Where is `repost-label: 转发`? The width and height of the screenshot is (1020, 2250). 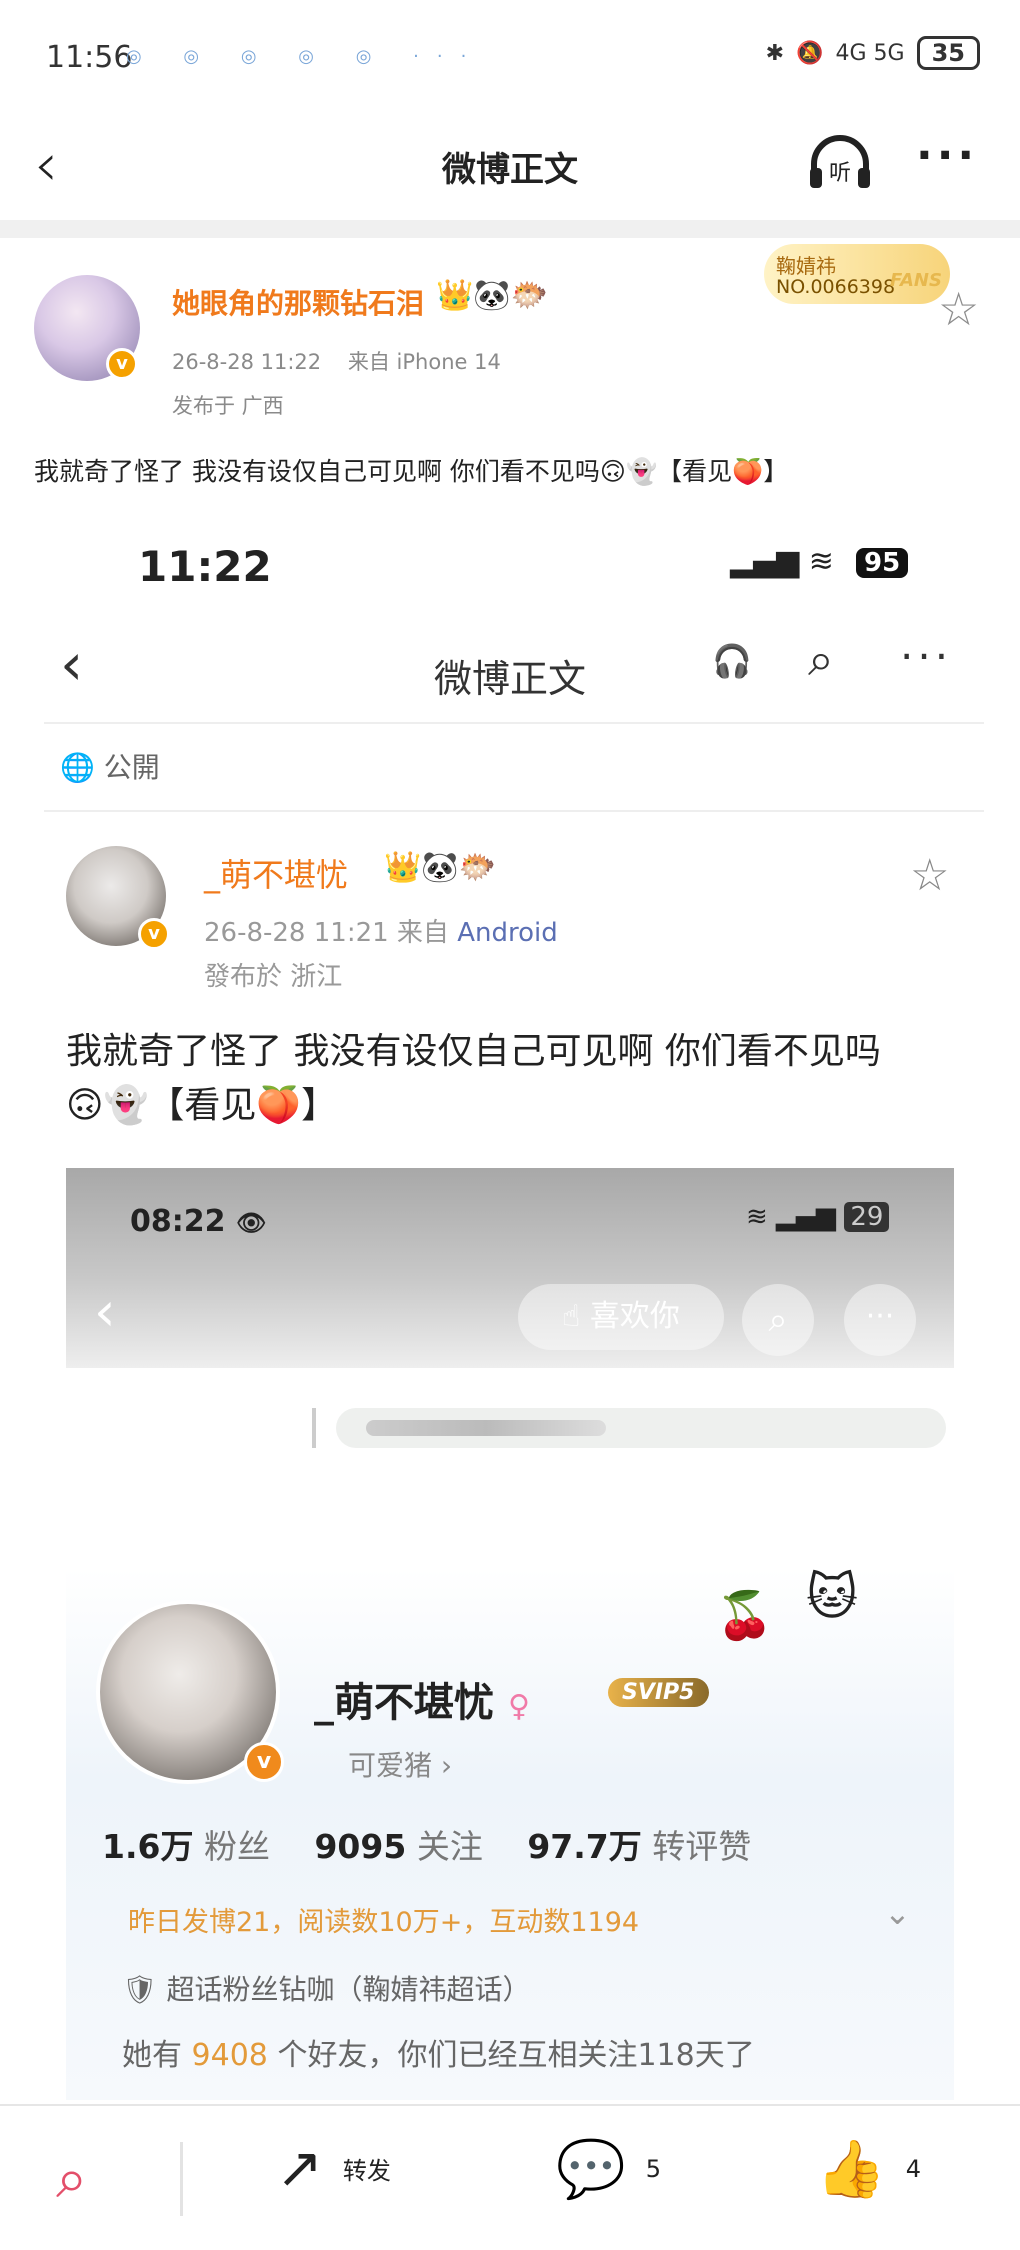
repost-label: 转发 is located at coordinates (366, 2171).